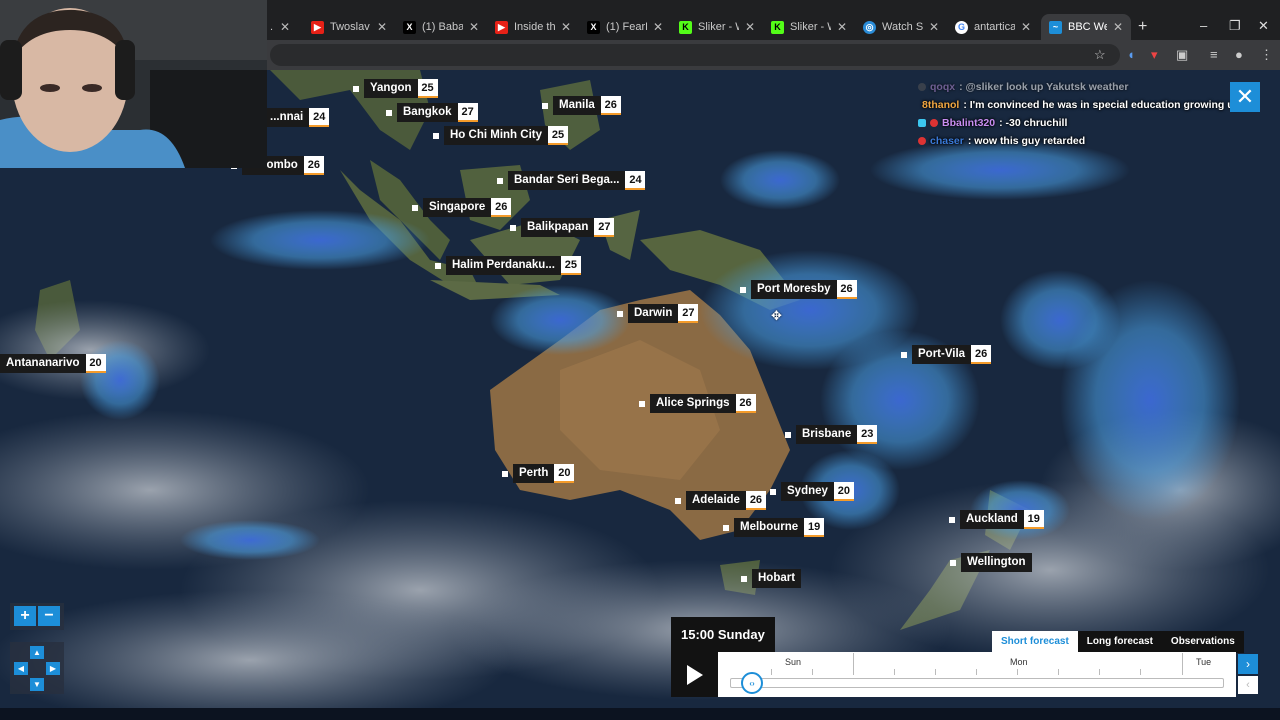 Image resolution: width=1280 pixels, height=720 pixels. I want to click on tab-short-forecast: Short forecast, so click(1035, 642).